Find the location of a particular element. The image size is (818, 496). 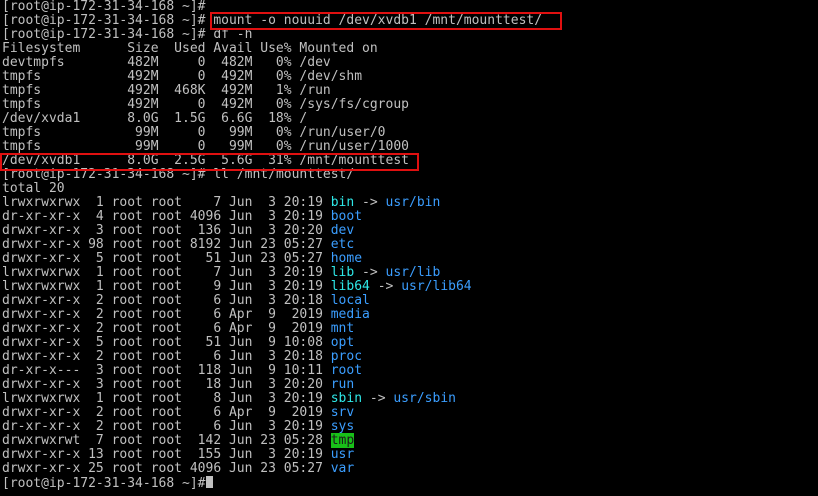

symlink-target: usr/lib is located at coordinates (413, 272).